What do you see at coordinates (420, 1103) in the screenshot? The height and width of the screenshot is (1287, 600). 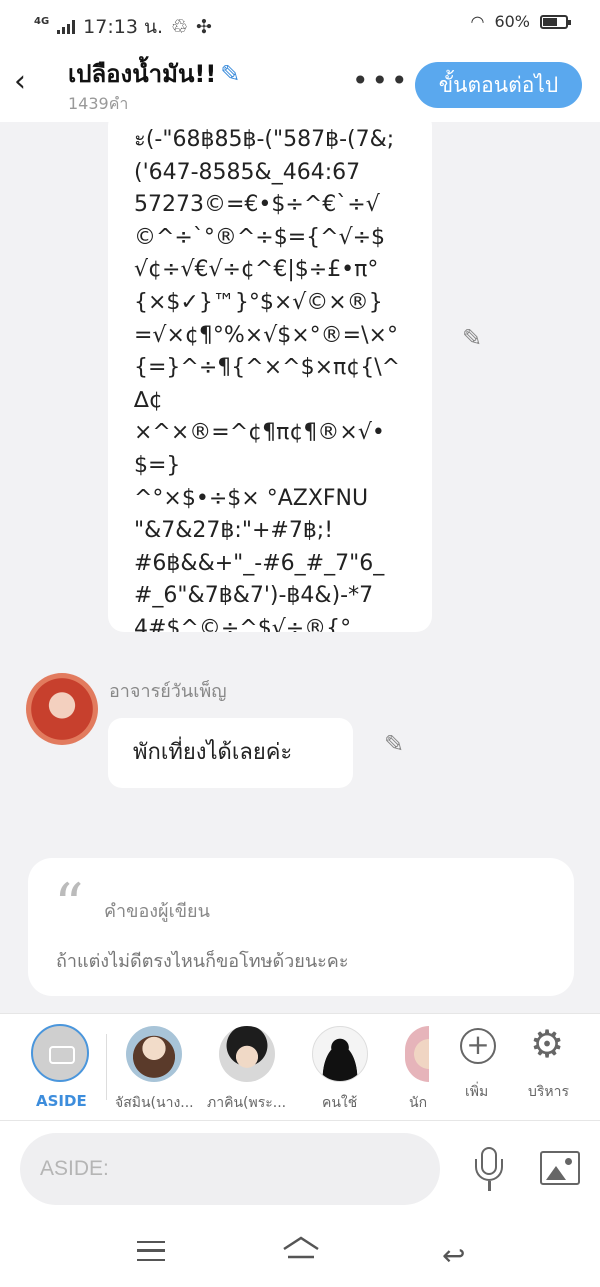 I see `character-name: นัก` at bounding box center [420, 1103].